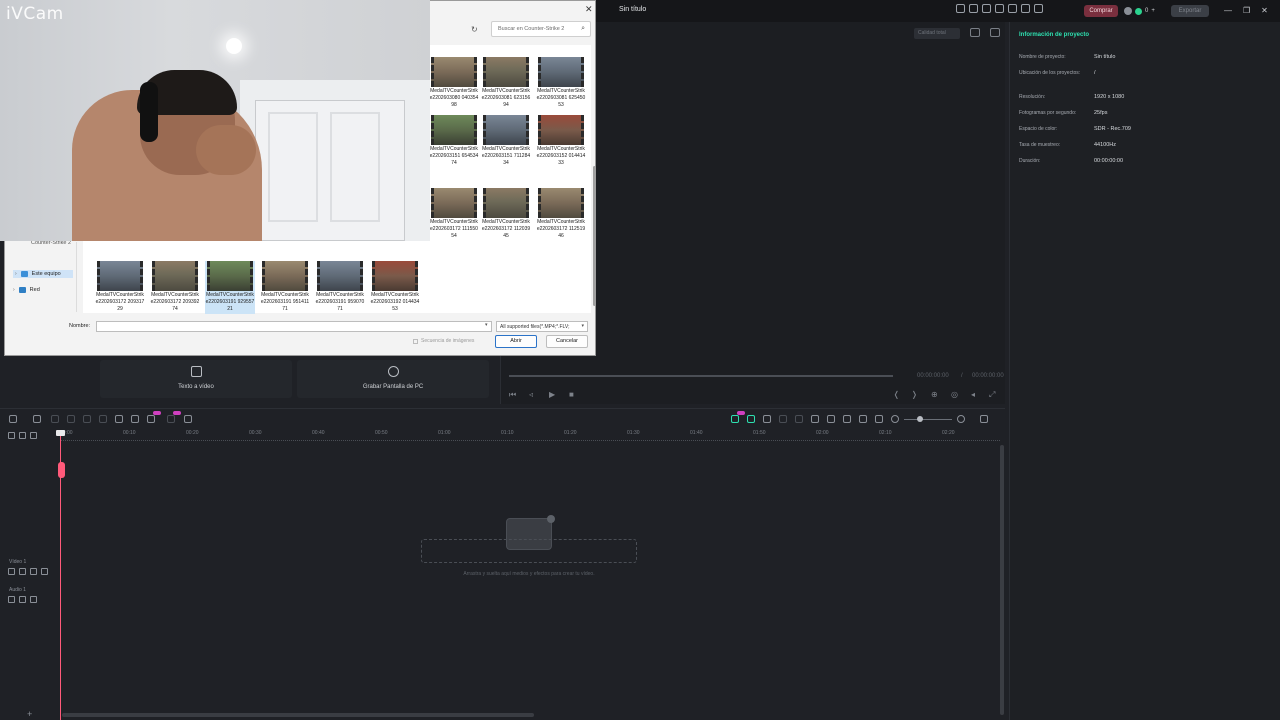 The height and width of the screenshot is (720, 1280). Describe the element at coordinates (541, 29) in the screenshot. I see `dialog-search-input: Buscar en Counter-Strike 2 ⌕` at that location.